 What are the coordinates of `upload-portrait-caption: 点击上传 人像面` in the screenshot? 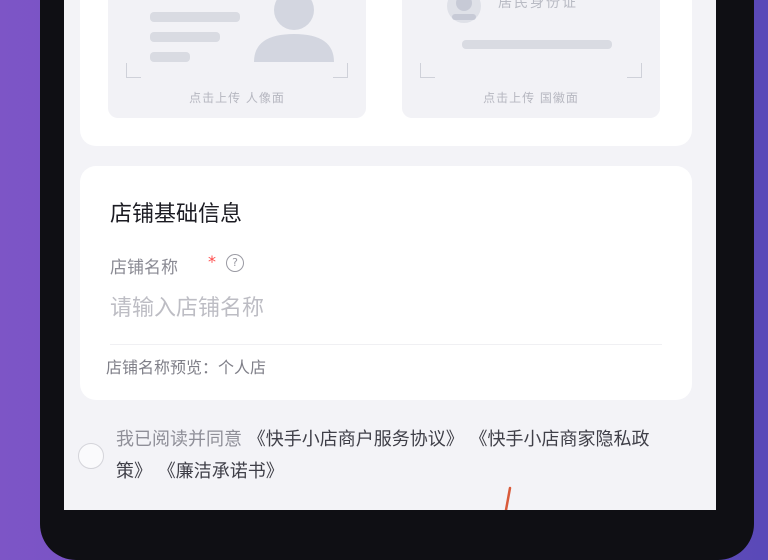 It's located at (237, 98).